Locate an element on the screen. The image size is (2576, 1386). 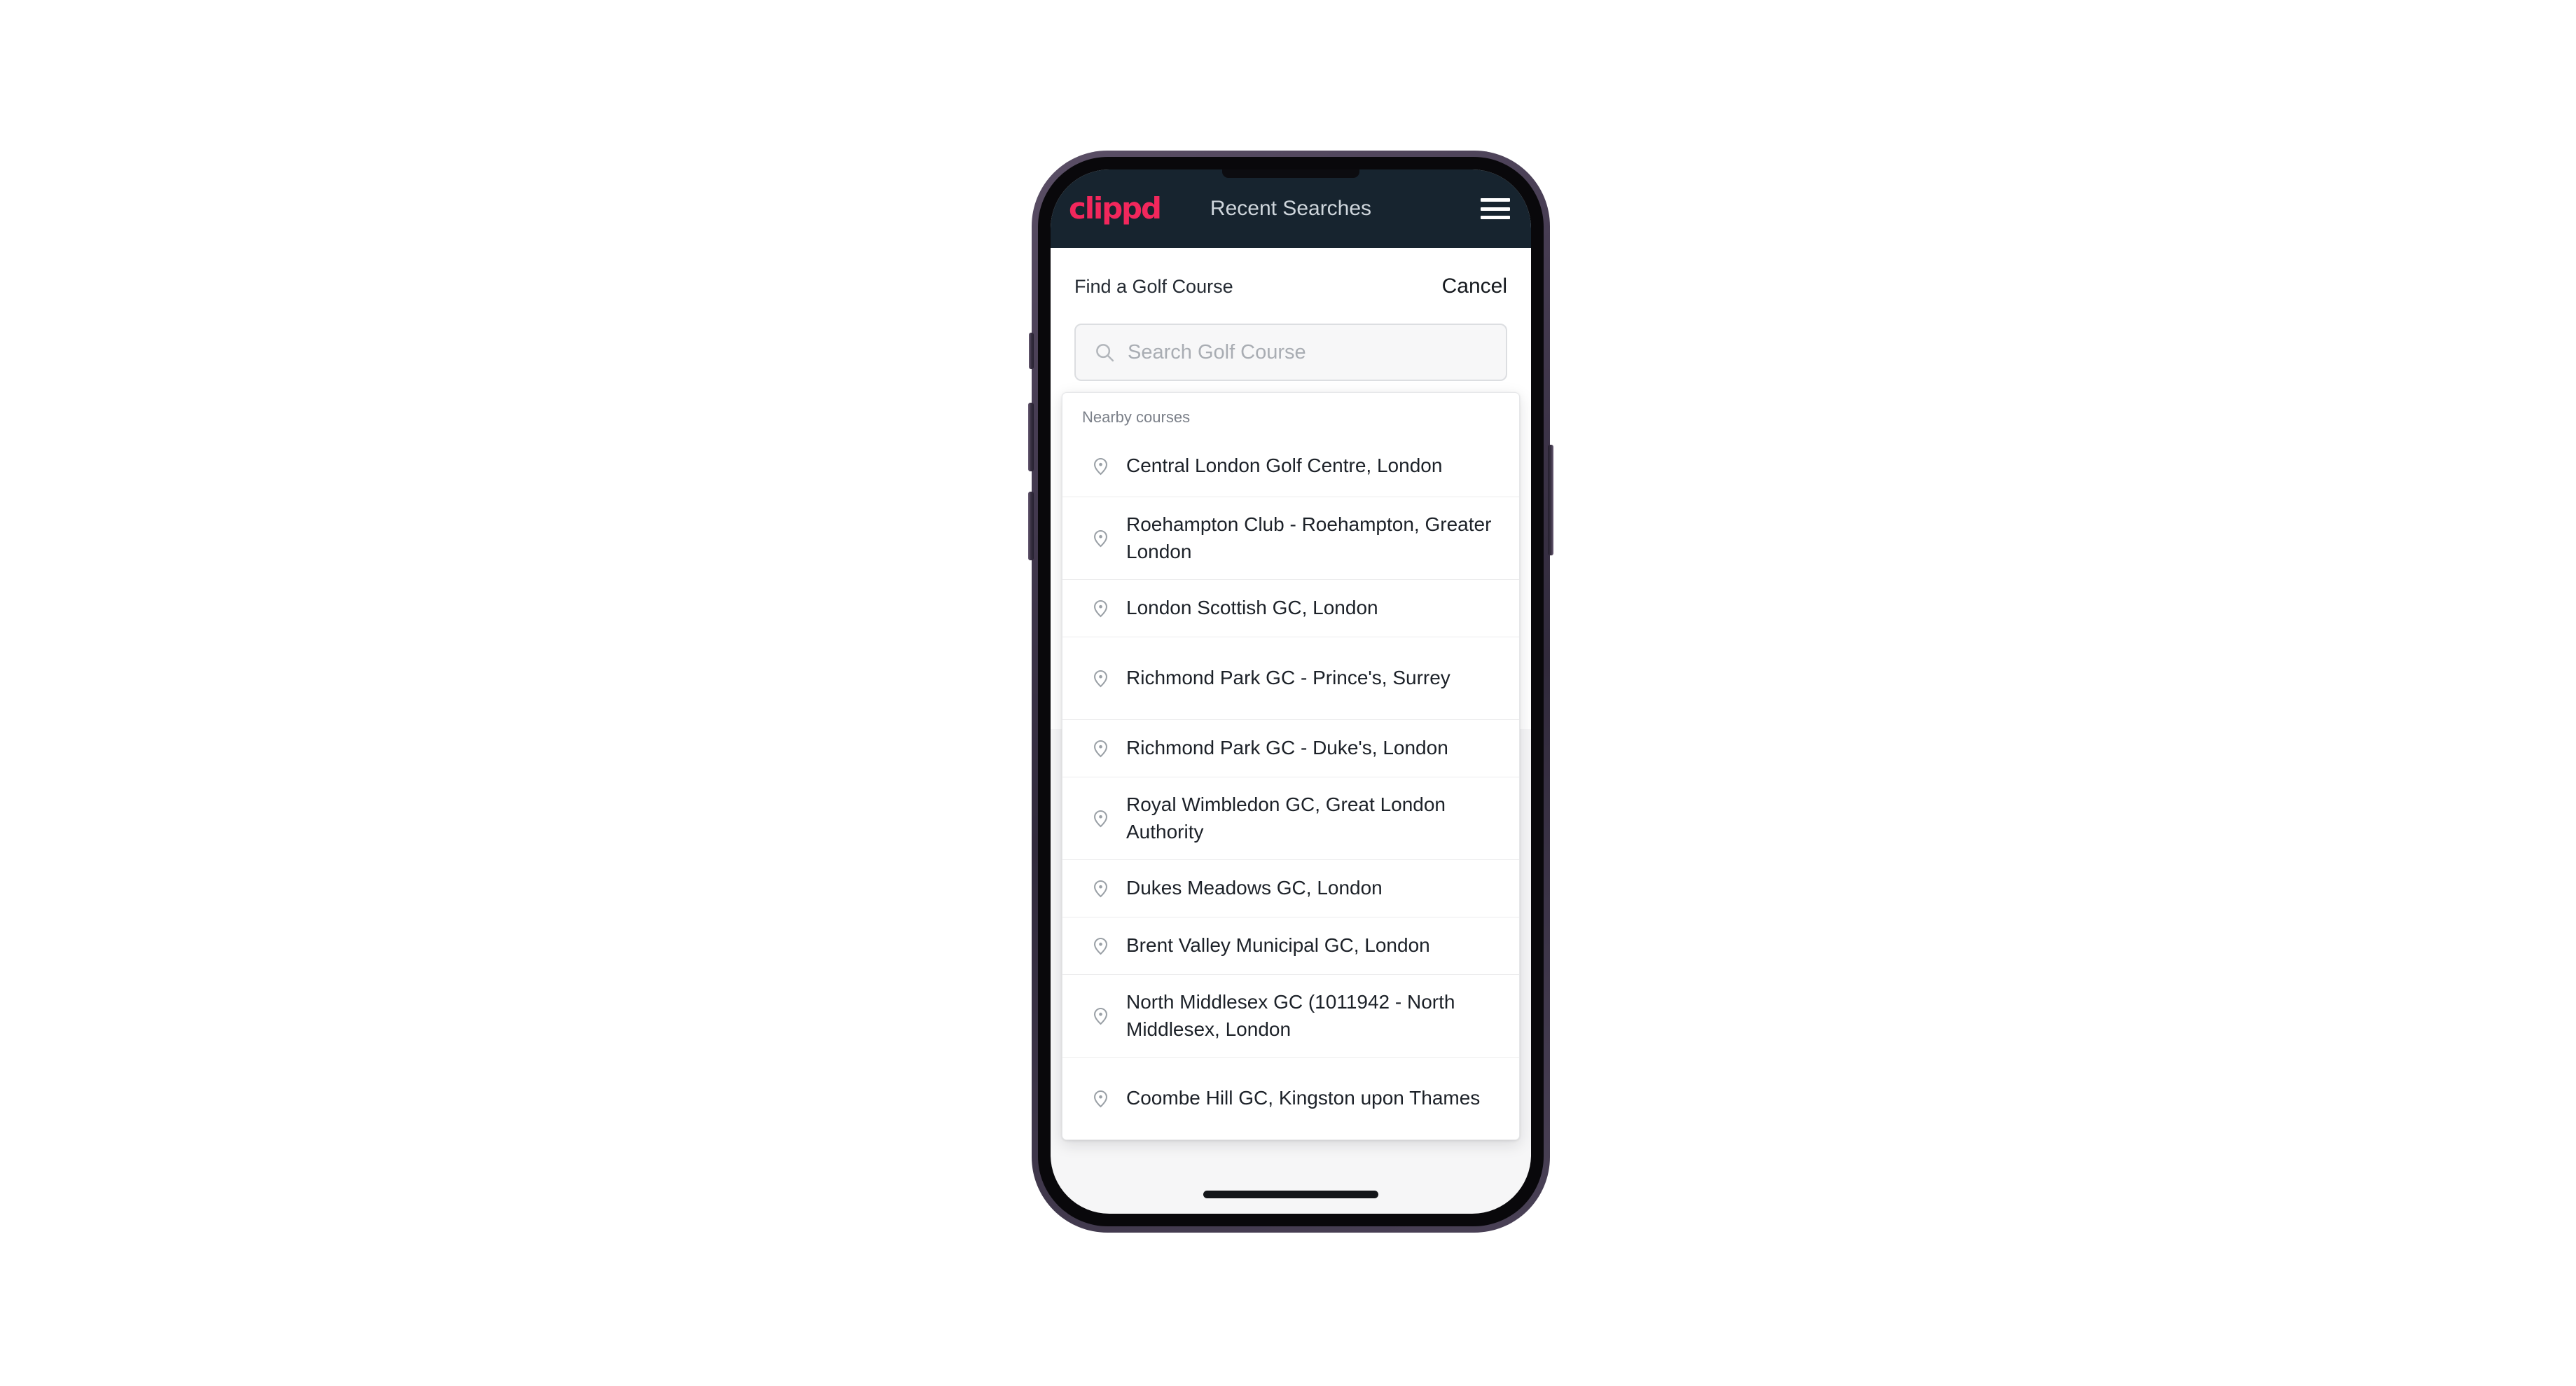
search-box is located at coordinates (1290, 353).